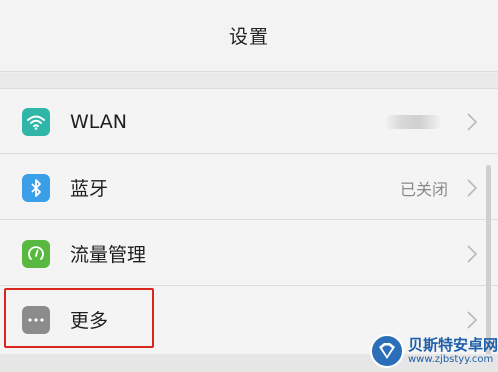 The image size is (498, 372). I want to click on page-title: 设置, so click(248, 37).